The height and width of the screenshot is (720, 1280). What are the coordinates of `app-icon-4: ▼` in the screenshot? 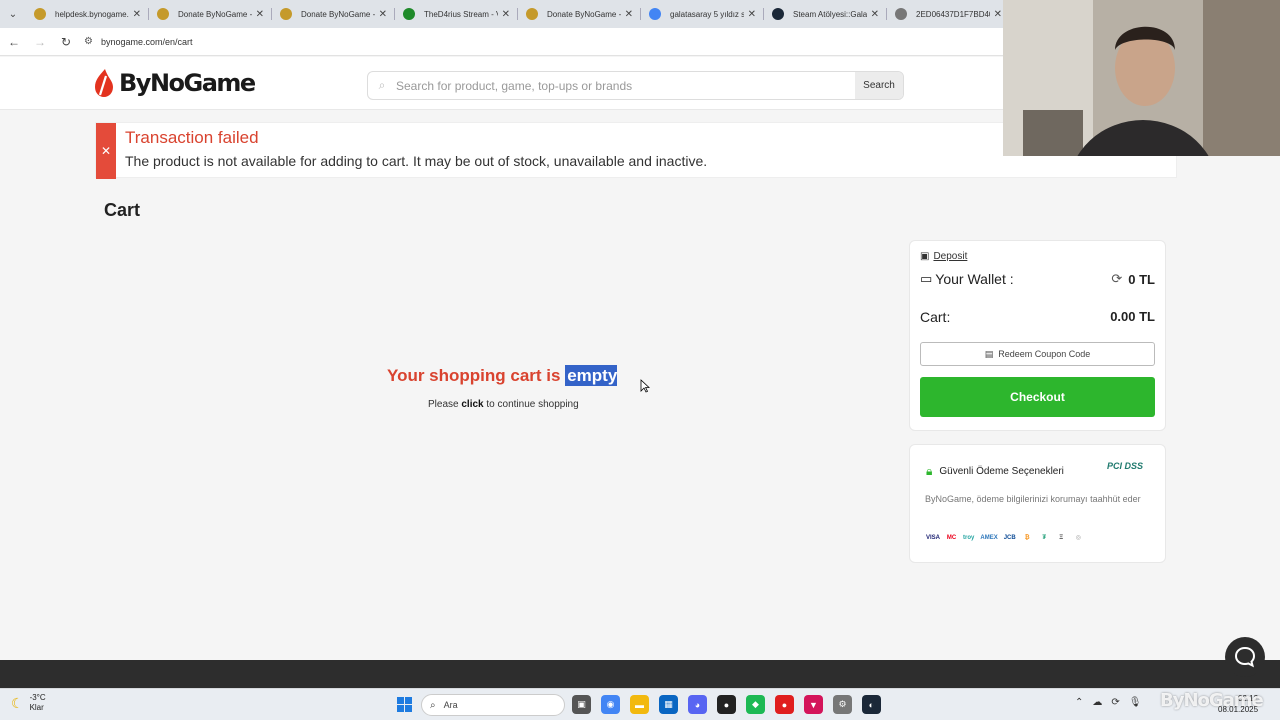 It's located at (813, 704).